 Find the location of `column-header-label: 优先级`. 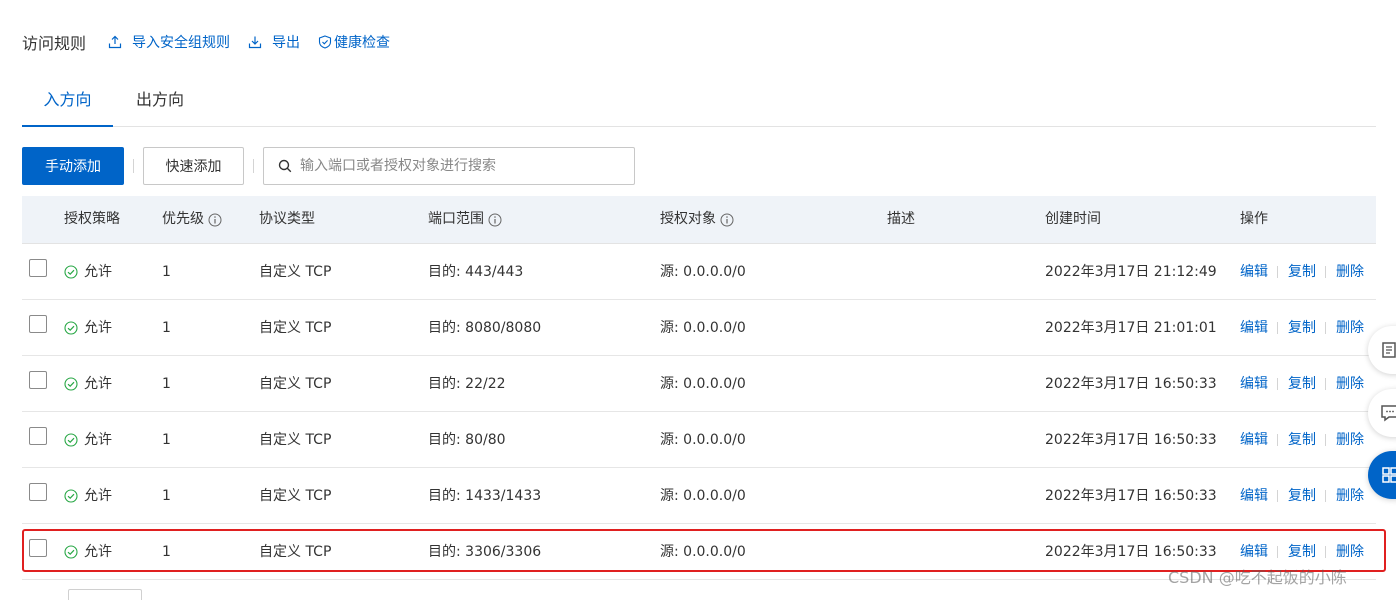

column-header-label: 优先级 is located at coordinates (183, 219).